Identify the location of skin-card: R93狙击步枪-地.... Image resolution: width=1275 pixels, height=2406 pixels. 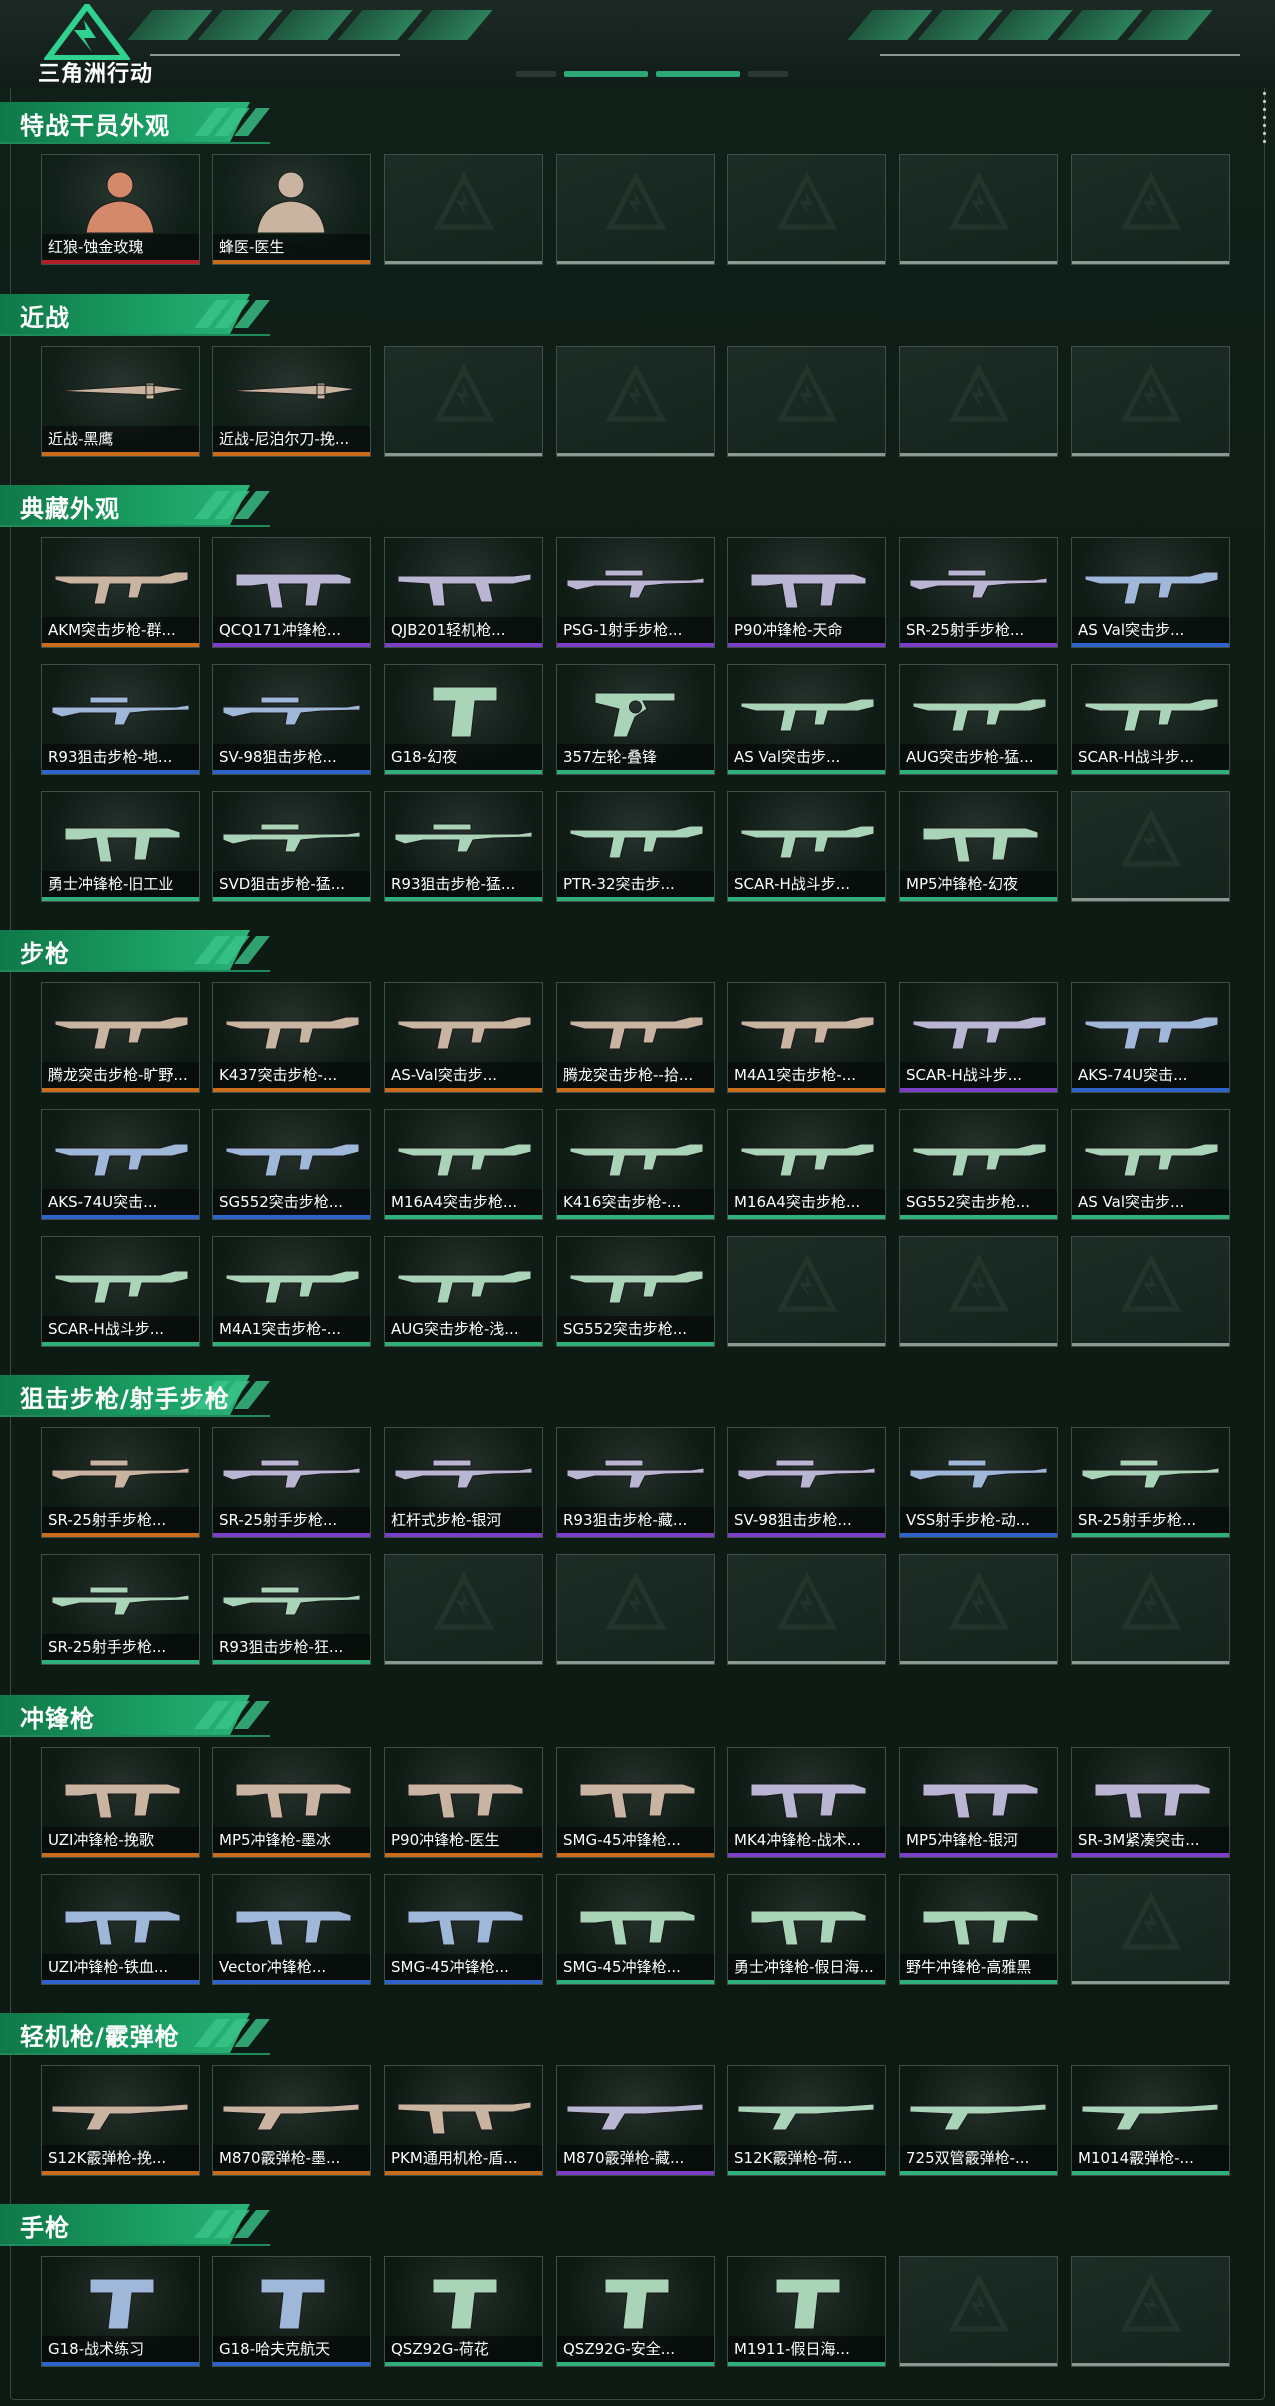
(120, 719).